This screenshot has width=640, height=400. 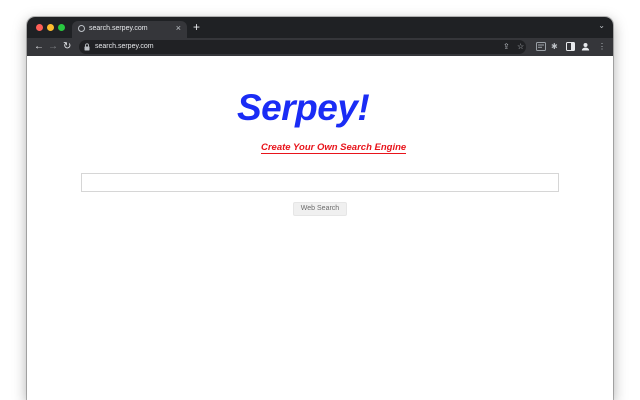 I want to click on site-tagline: Create Your Own Search Engine, so click(x=334, y=148).